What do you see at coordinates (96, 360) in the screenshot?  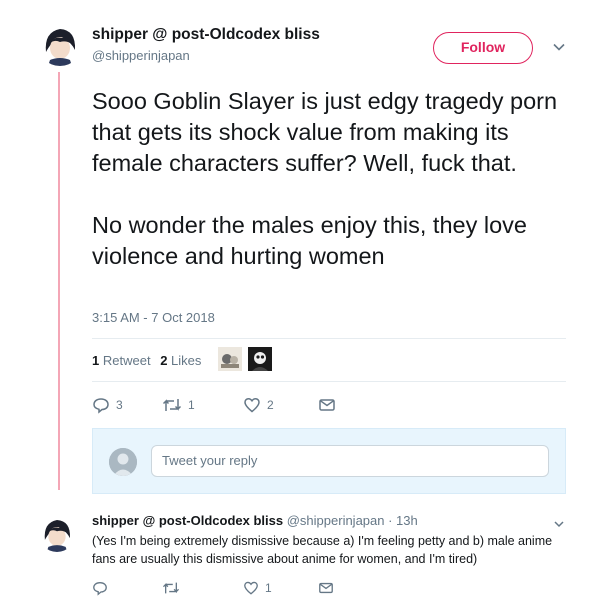 I see `retweet-stat-count: 1` at bounding box center [96, 360].